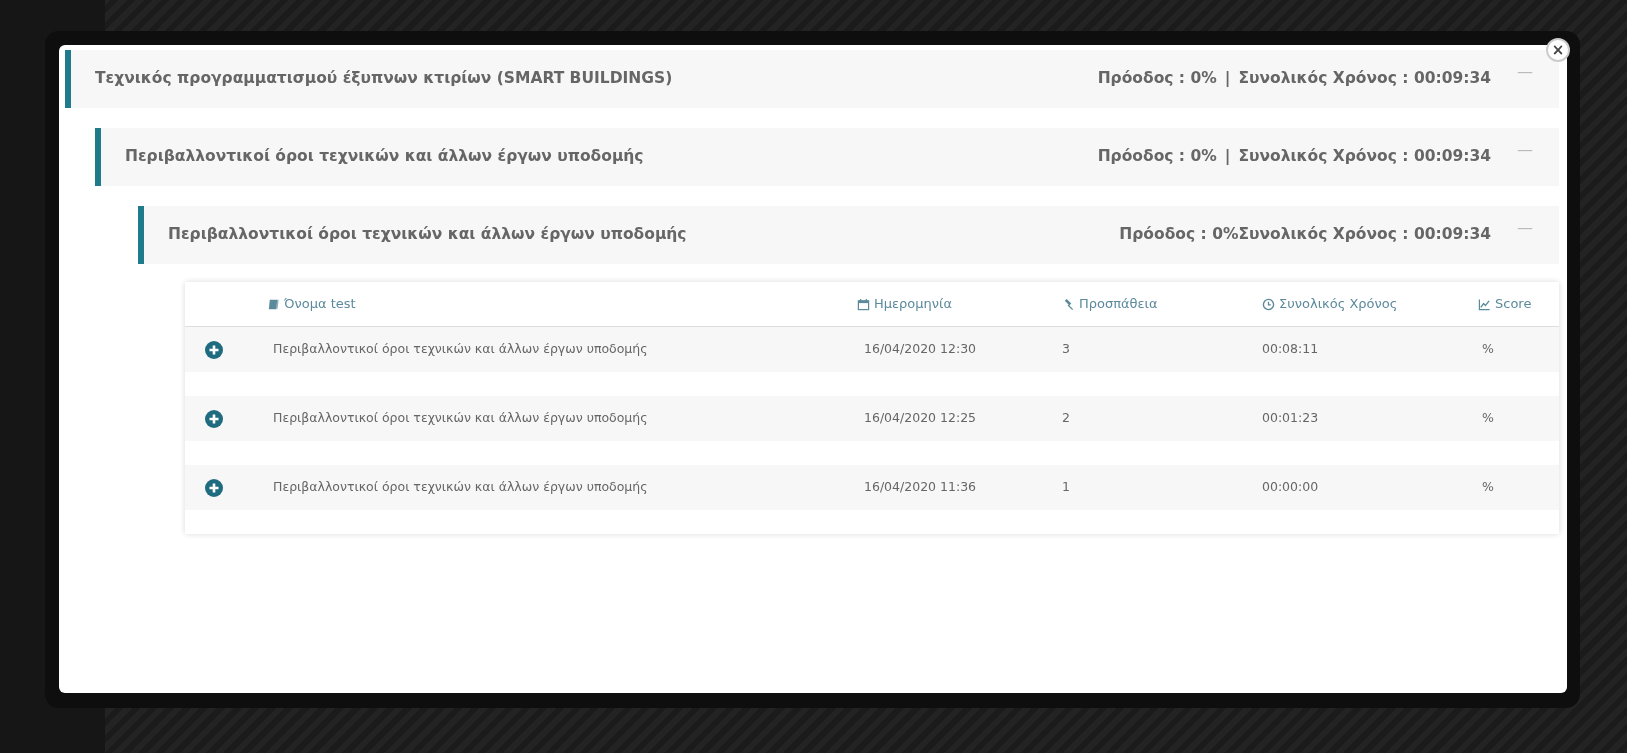  I want to click on table-cell-text: 16/04/2020 11:36, so click(920, 487).